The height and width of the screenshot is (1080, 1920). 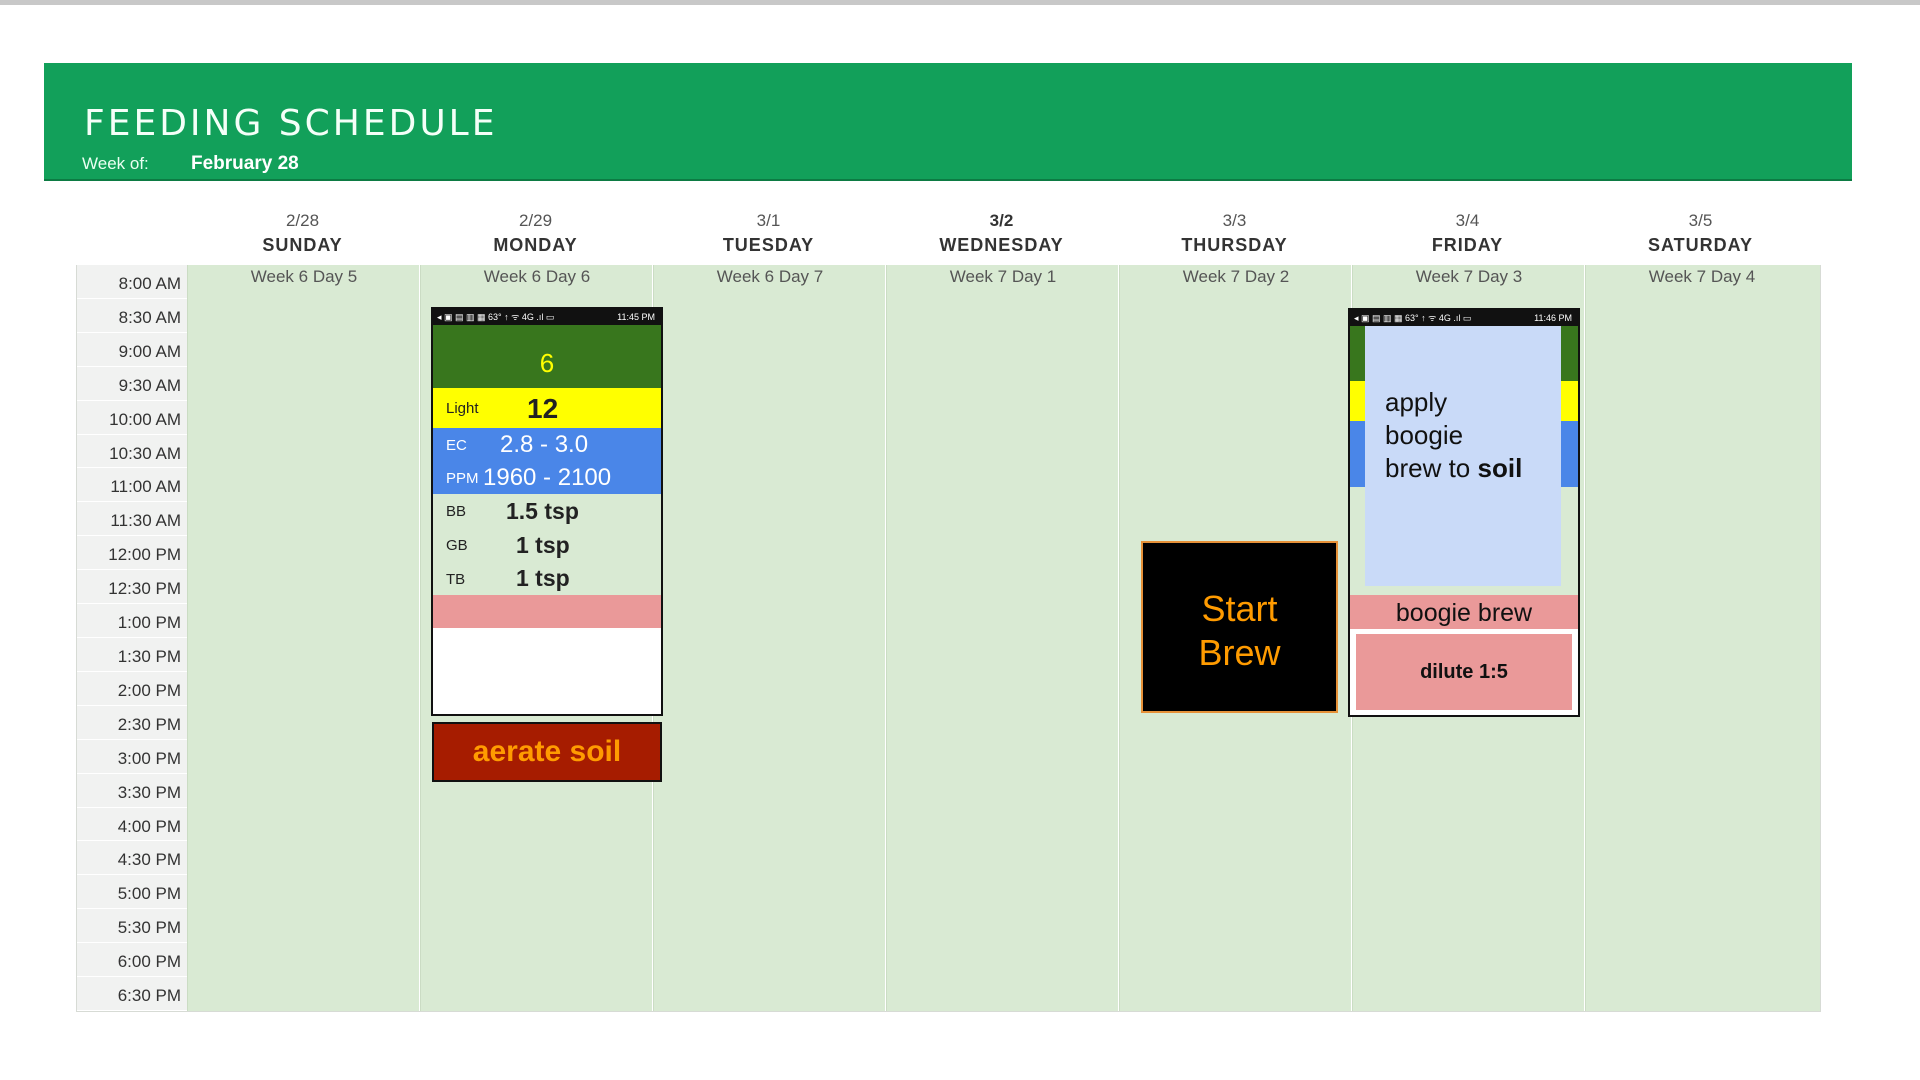 What do you see at coordinates (132, 587) in the screenshot?
I see `time-slot-label: 12:30 PM` at bounding box center [132, 587].